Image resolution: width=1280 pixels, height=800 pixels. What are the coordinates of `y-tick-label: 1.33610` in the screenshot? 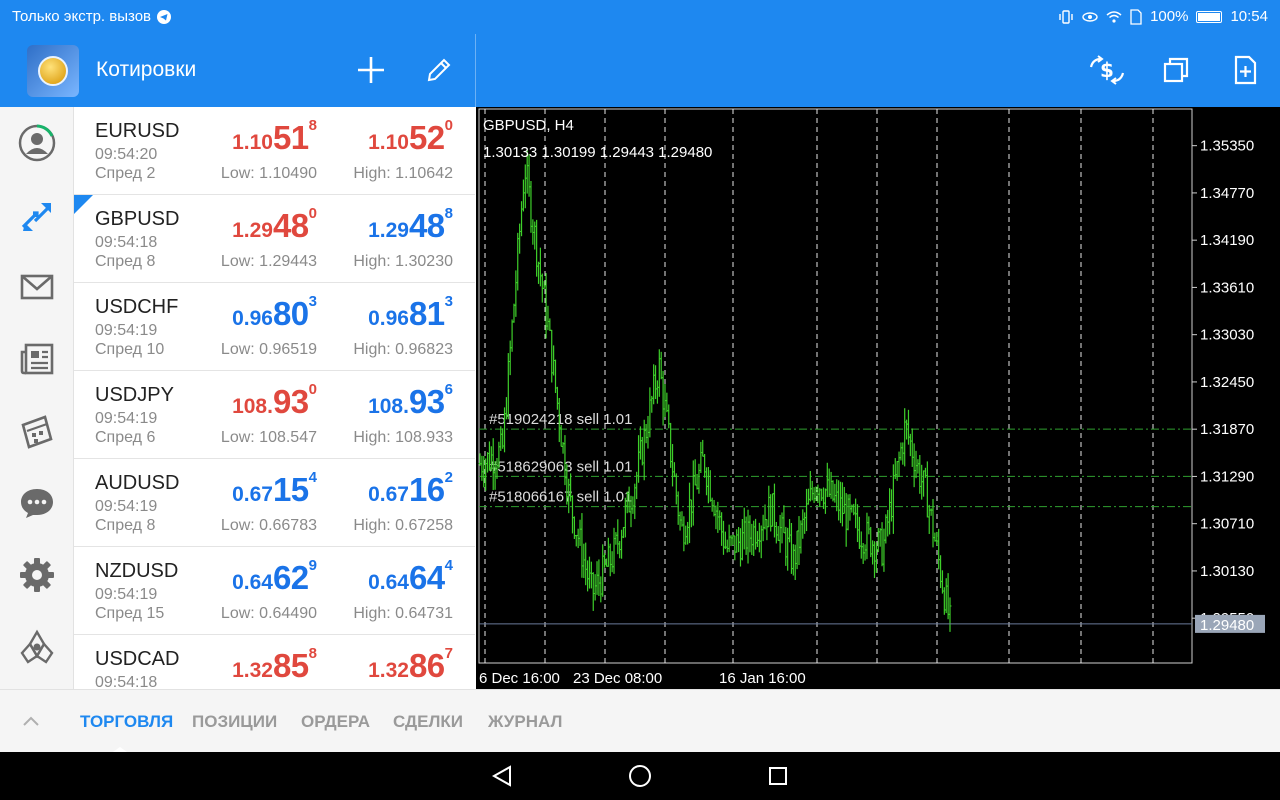 It's located at (1227, 287).